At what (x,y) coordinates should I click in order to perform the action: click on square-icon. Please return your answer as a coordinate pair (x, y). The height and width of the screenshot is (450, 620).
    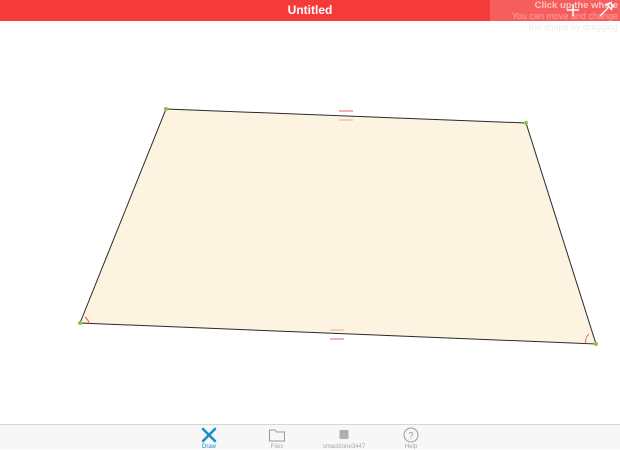
    Looking at the image, I should click on (344, 434).